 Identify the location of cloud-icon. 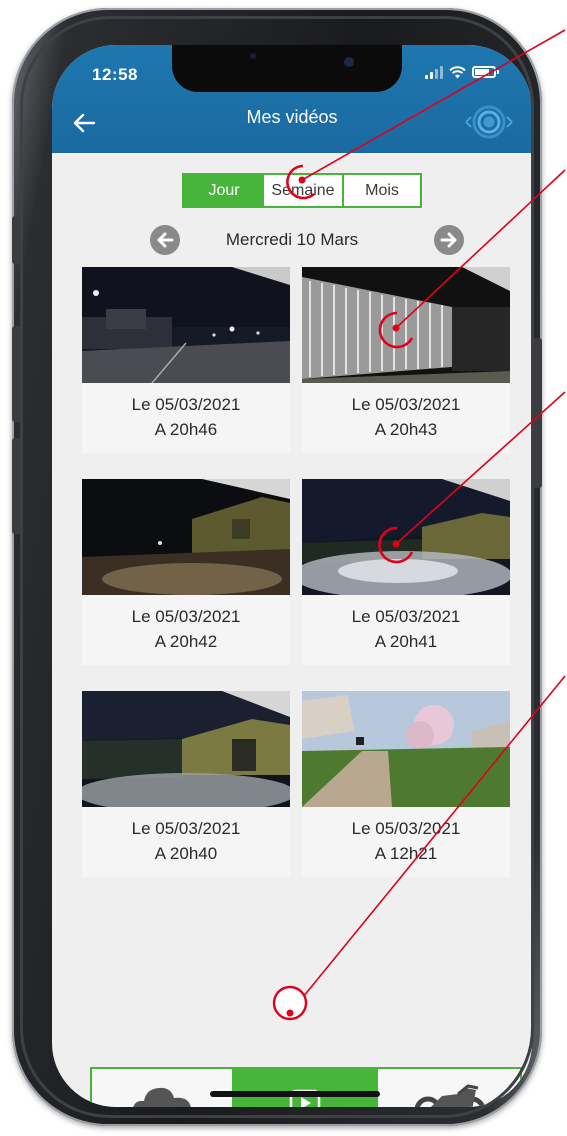
(162, 1097).